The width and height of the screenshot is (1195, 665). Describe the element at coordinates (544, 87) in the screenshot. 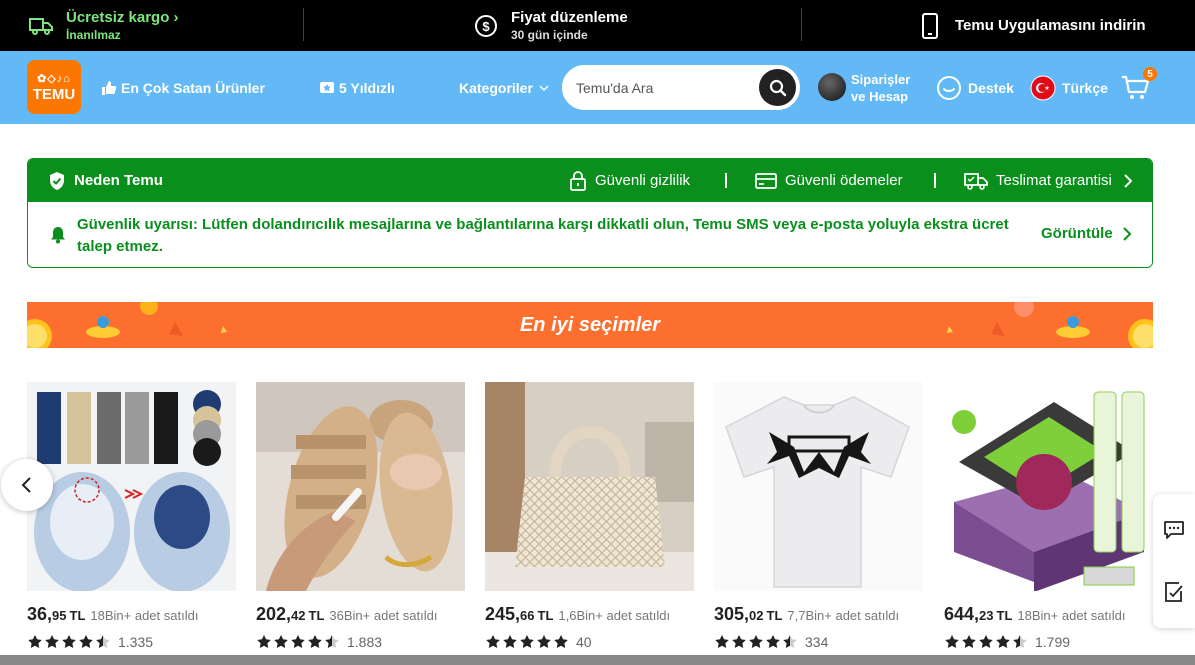

I see `chevron-down-icon` at that location.